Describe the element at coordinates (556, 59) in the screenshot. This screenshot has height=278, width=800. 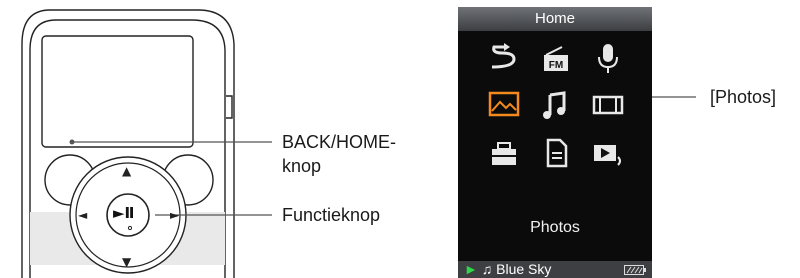
I see `fm-radio-icon: FM` at that location.